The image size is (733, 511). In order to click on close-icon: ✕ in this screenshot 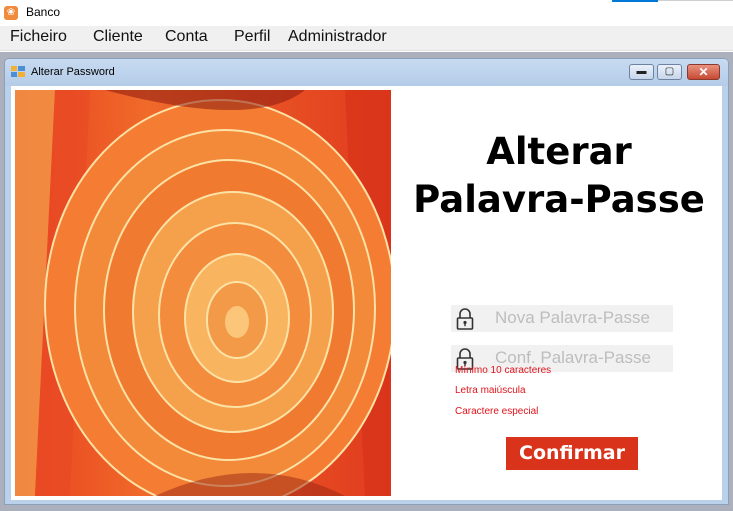, I will do `click(703, 72)`.